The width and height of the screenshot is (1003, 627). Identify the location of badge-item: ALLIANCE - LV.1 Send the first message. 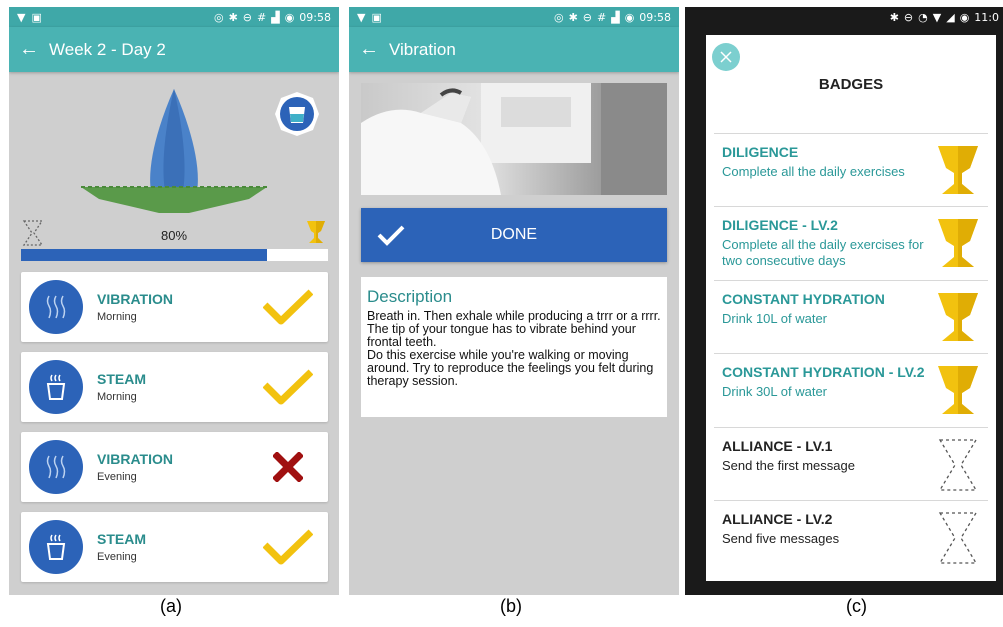
(851, 463).